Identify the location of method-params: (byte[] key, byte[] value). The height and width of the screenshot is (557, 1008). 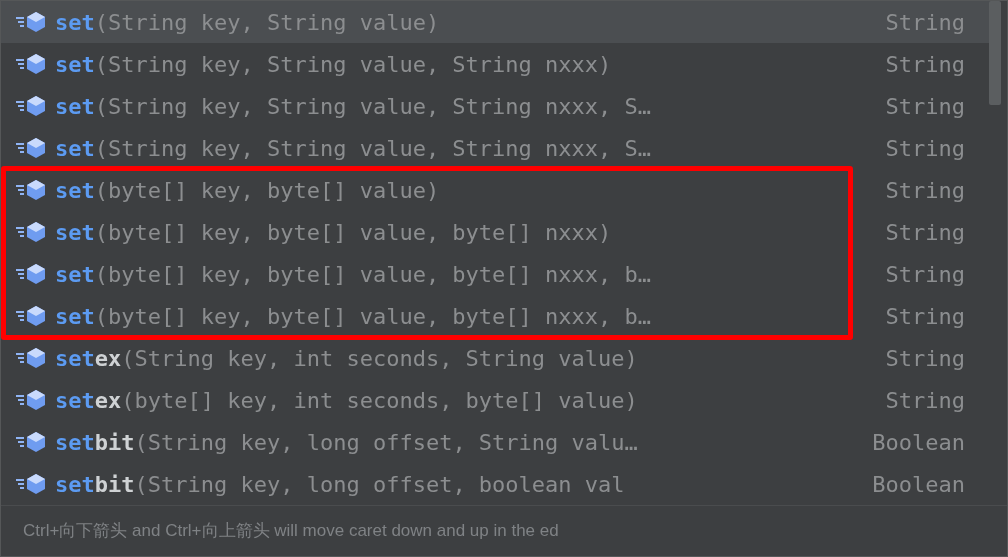
(267, 190).